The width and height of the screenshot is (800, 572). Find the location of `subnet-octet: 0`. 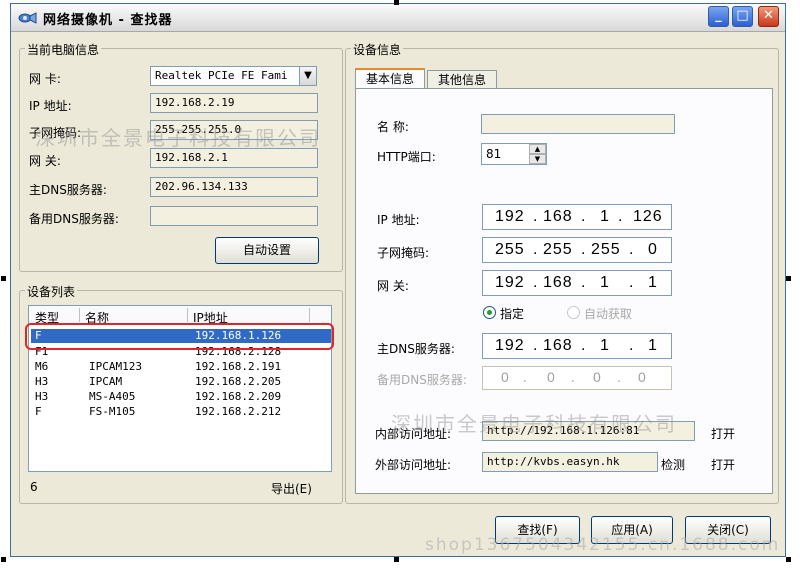

subnet-octet: 0 is located at coordinates (653, 249).